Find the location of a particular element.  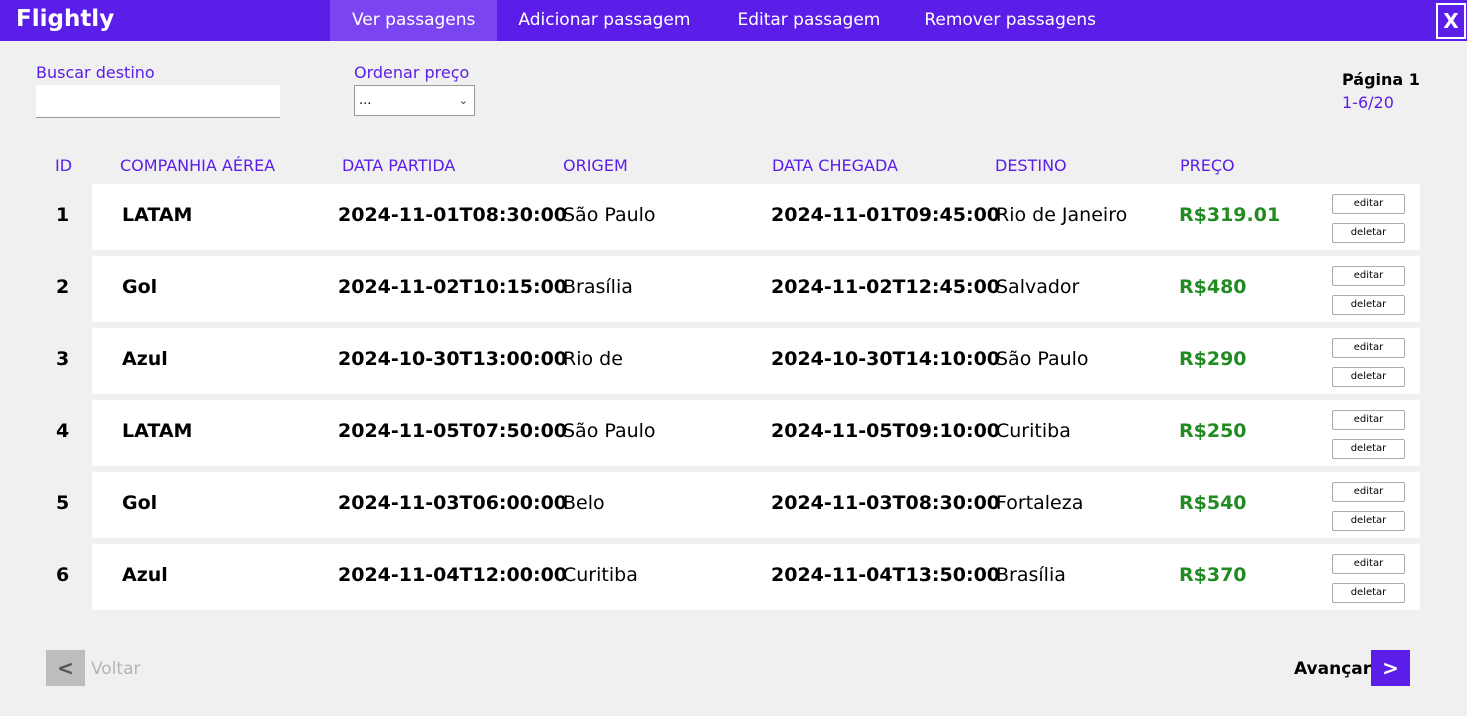

row-departure: 2024-11-05T07:50:00 is located at coordinates (453, 431).